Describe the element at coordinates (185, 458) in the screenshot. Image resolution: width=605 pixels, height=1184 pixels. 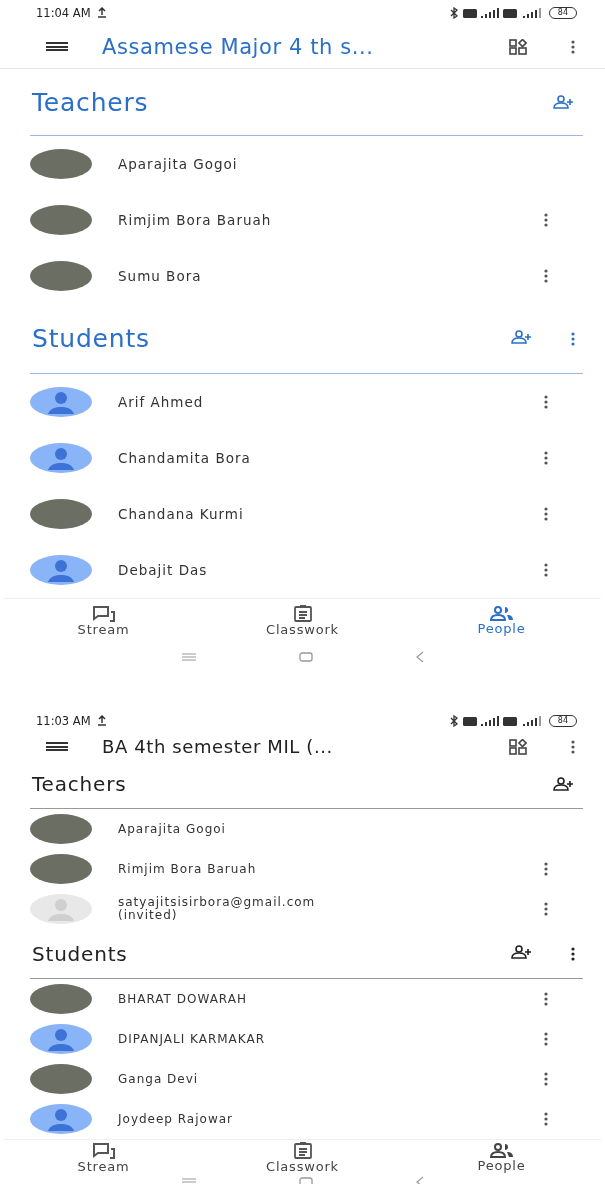
I see `person-name: Chandamita Bora` at that location.